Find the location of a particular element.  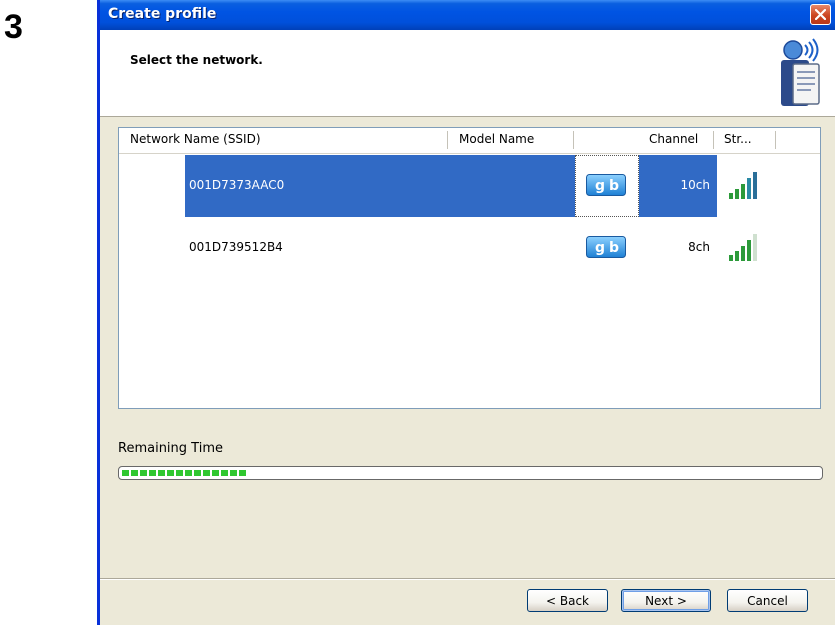

cancel-button: Cancel is located at coordinates (767, 600).